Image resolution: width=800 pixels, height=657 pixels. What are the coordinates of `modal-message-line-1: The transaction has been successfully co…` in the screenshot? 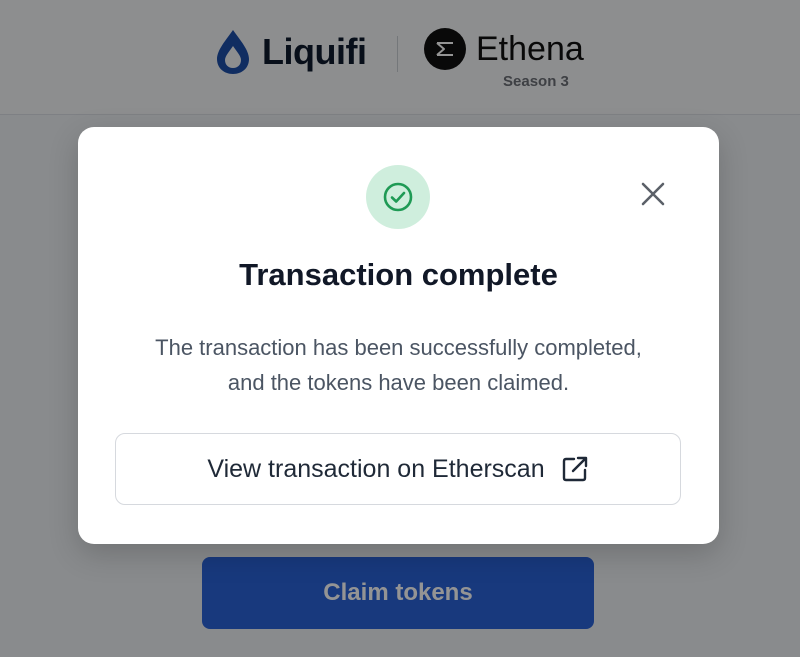 It's located at (398, 347).